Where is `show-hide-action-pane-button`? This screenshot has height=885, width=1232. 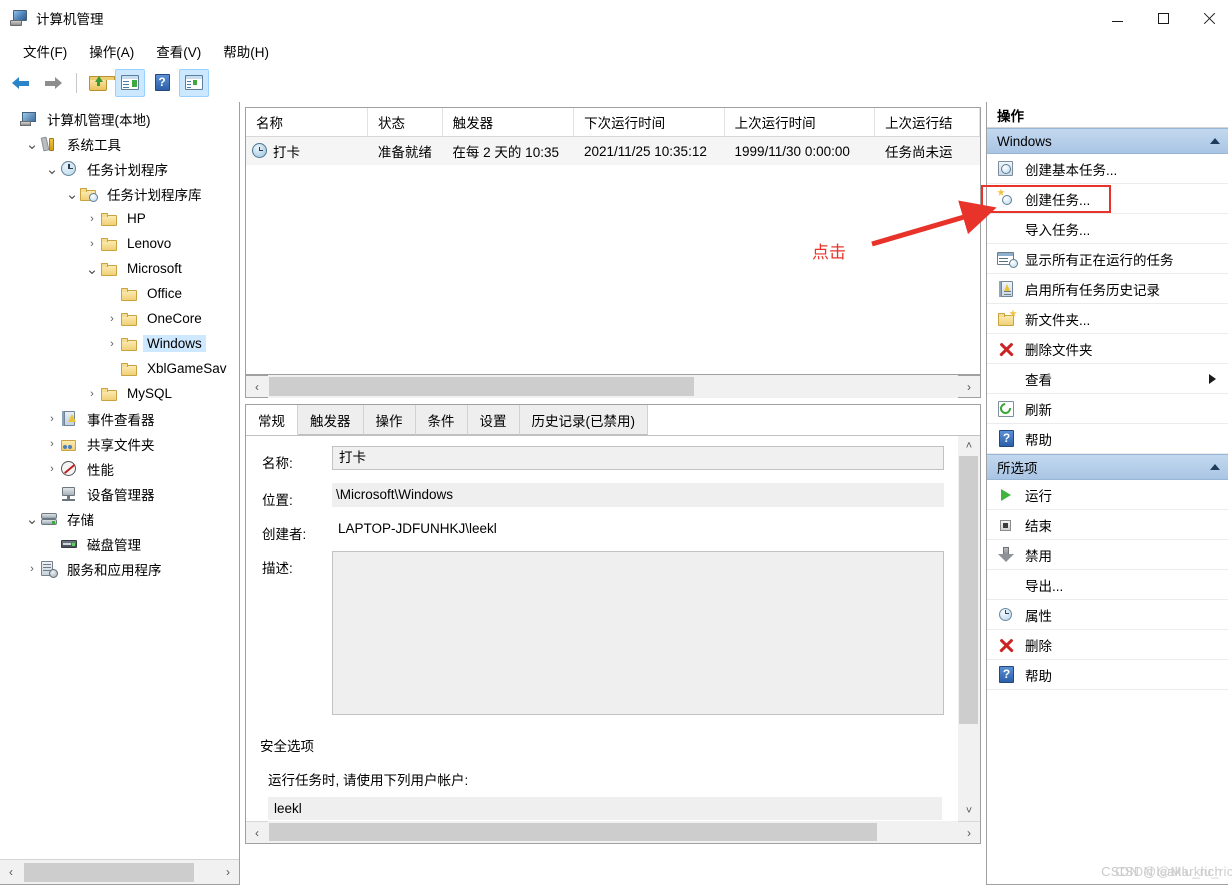 show-hide-action-pane-button is located at coordinates (194, 82).